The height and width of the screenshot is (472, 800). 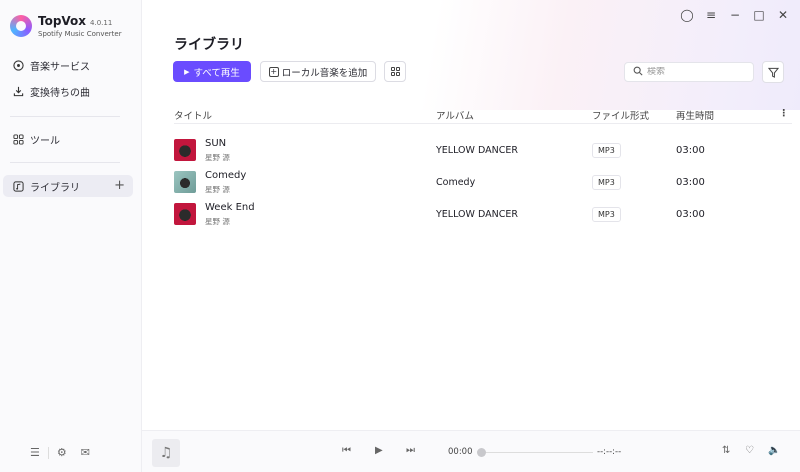 What do you see at coordinates (695, 115) in the screenshot?
I see `column-header-duration: 再生時間` at bounding box center [695, 115].